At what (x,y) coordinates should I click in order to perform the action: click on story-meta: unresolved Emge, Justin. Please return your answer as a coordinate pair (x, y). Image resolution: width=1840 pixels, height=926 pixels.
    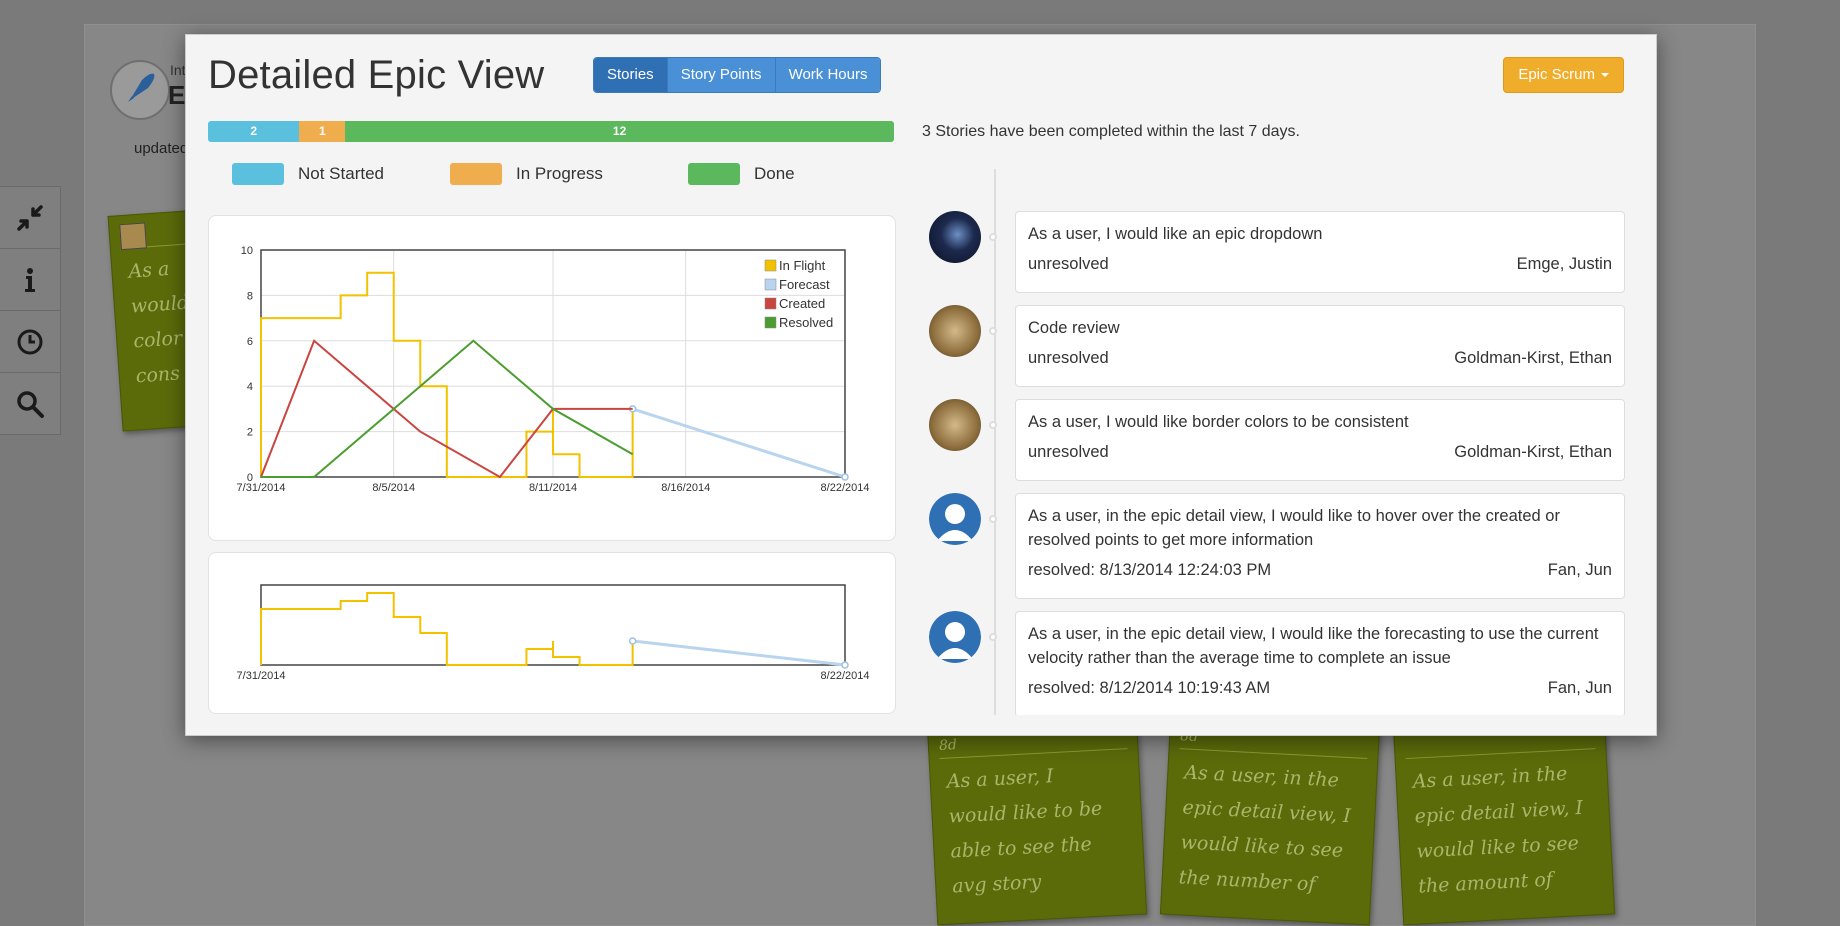
    Looking at the image, I should click on (1320, 264).